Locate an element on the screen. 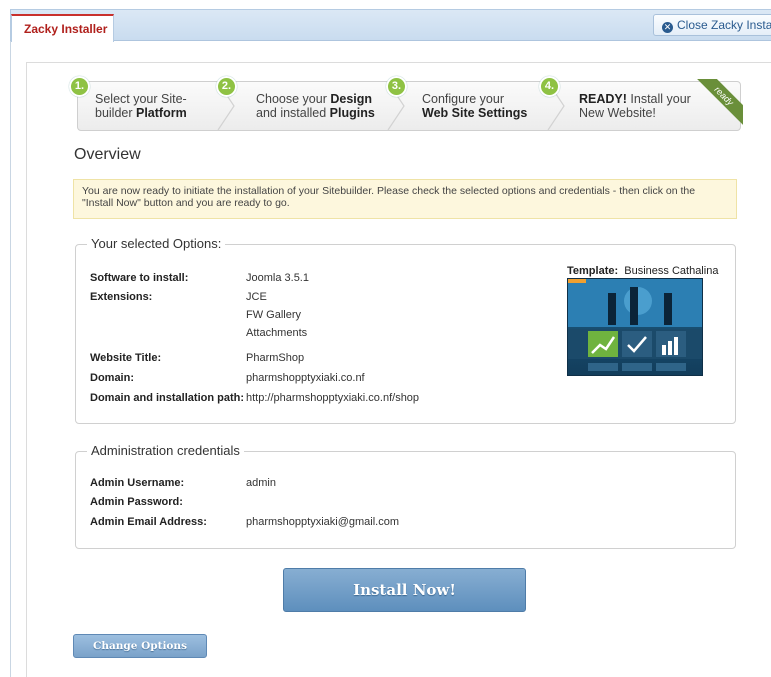  extension-item: FW Gallery is located at coordinates (273, 315).